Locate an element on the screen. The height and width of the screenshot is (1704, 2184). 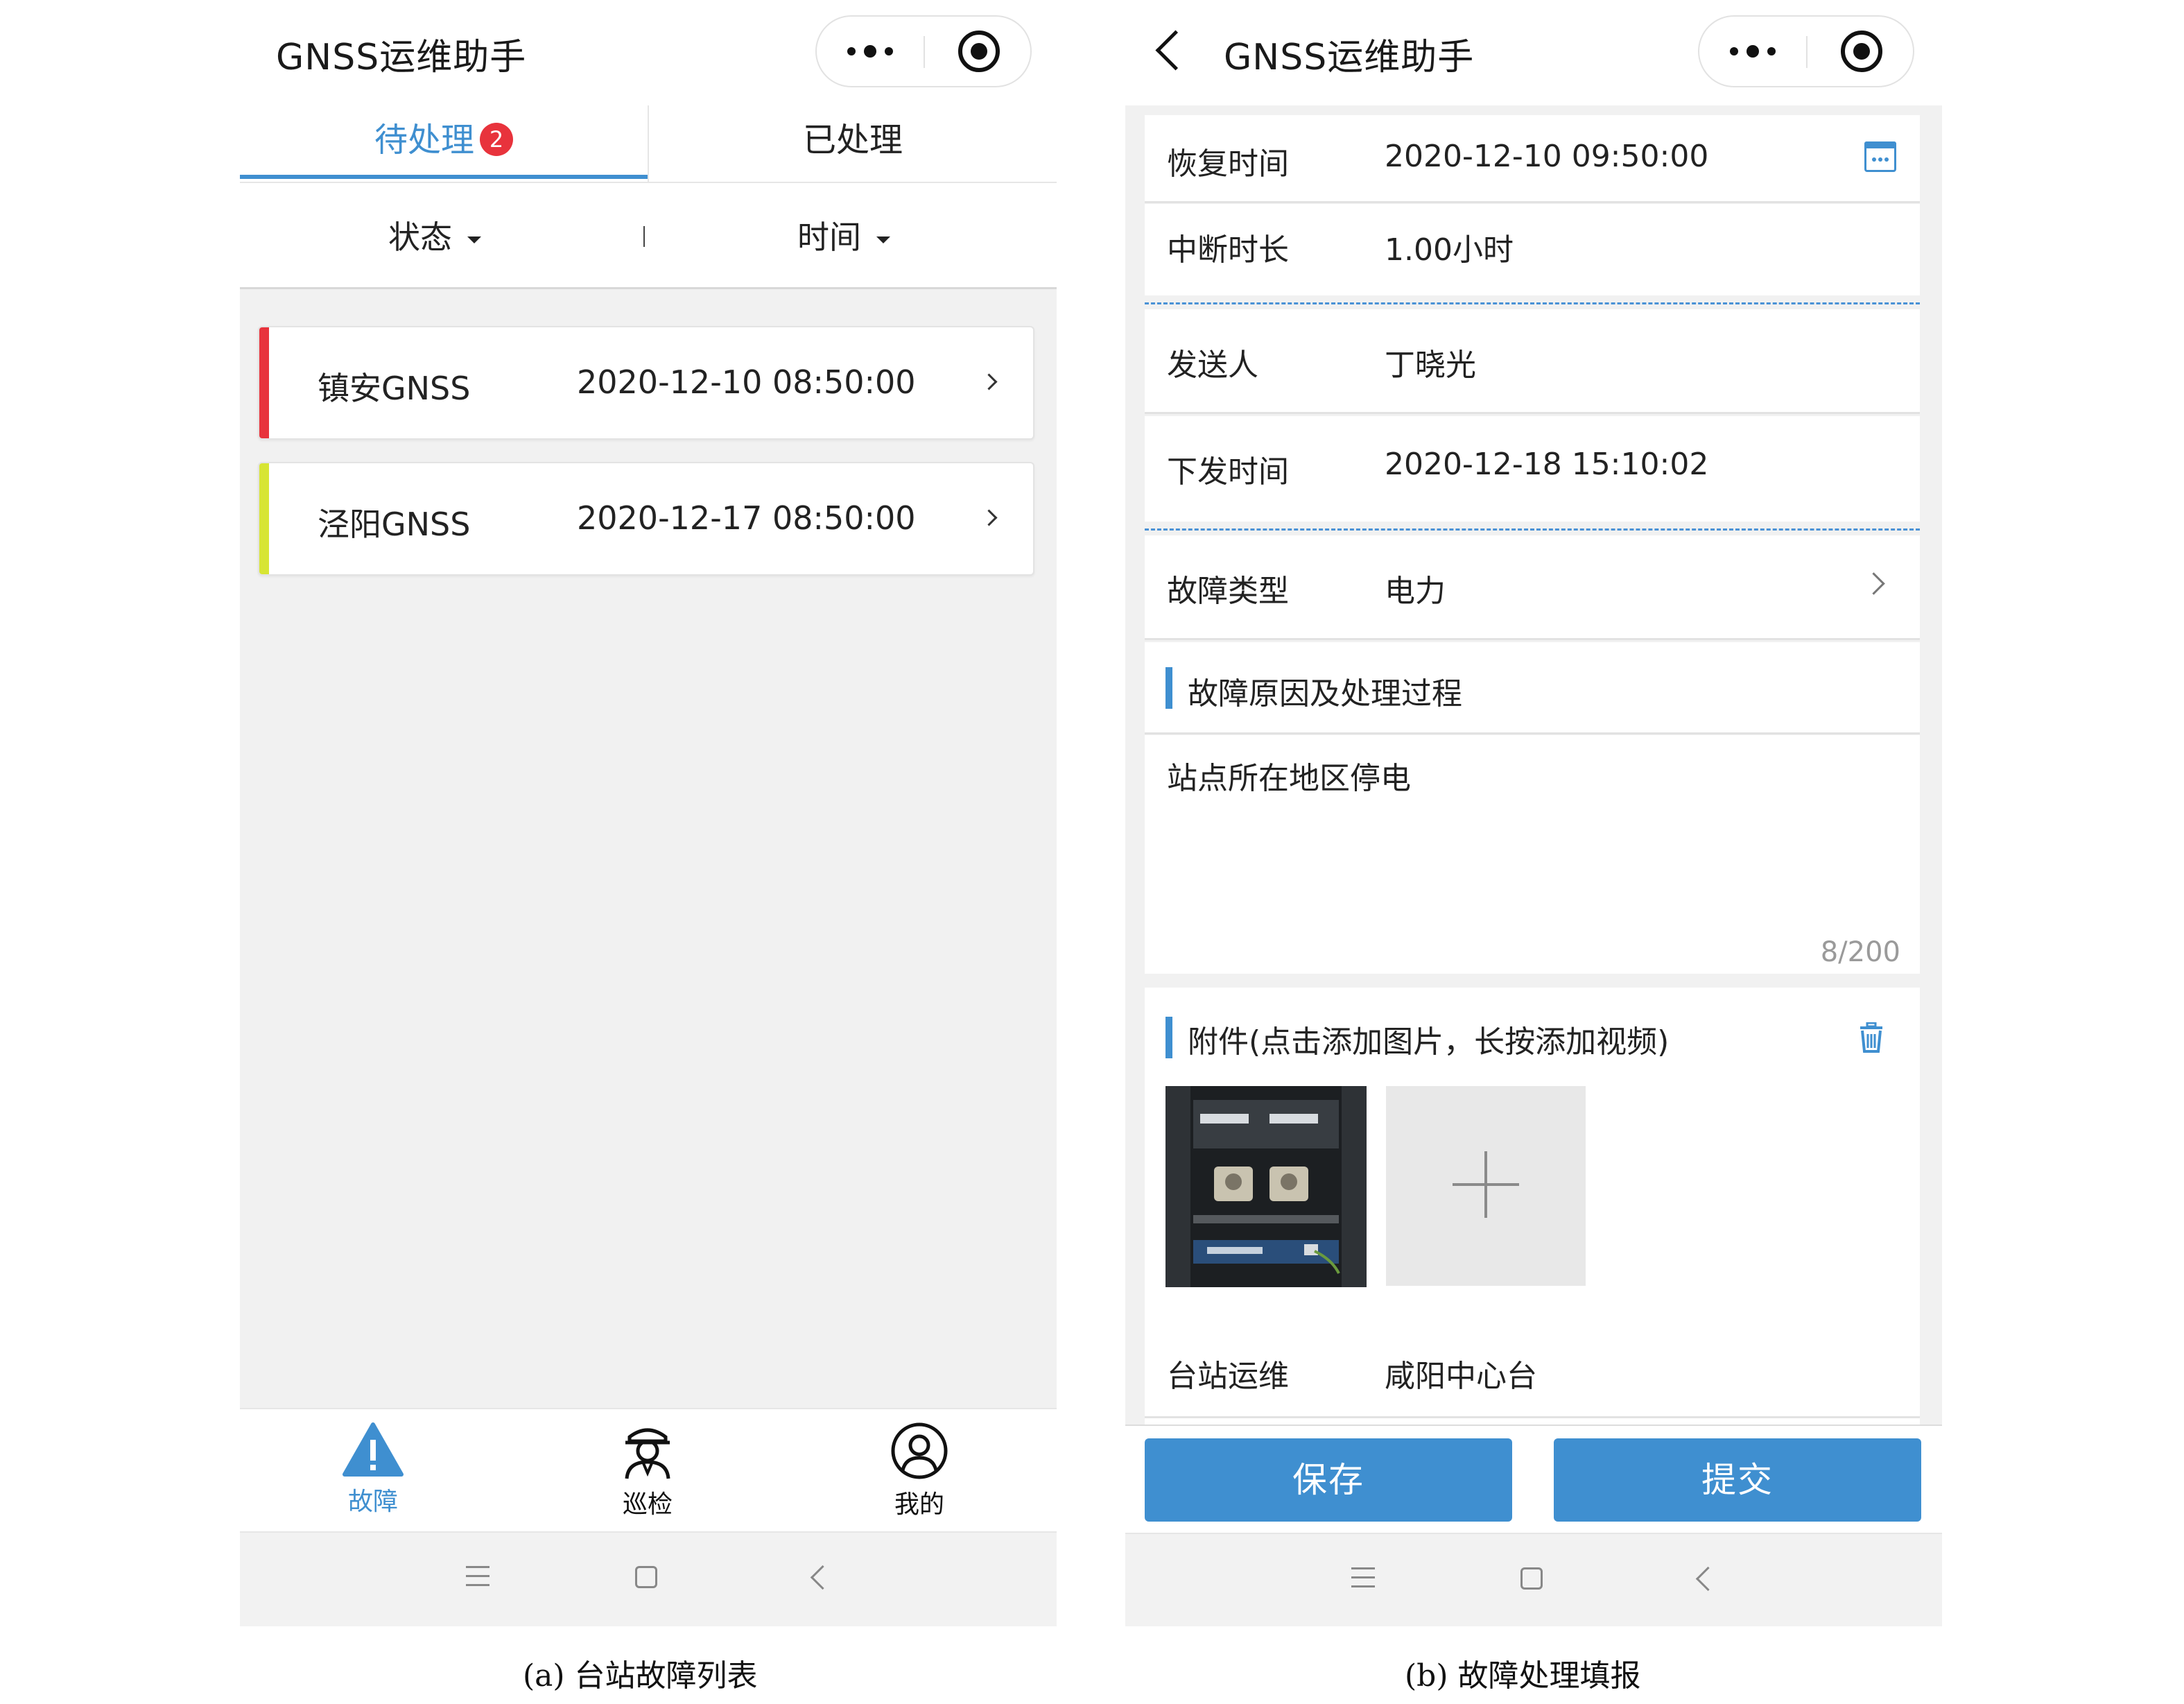
issue-time-row: 下发时间 2020-12-18 15:10:02 is located at coordinates (1533, 469).